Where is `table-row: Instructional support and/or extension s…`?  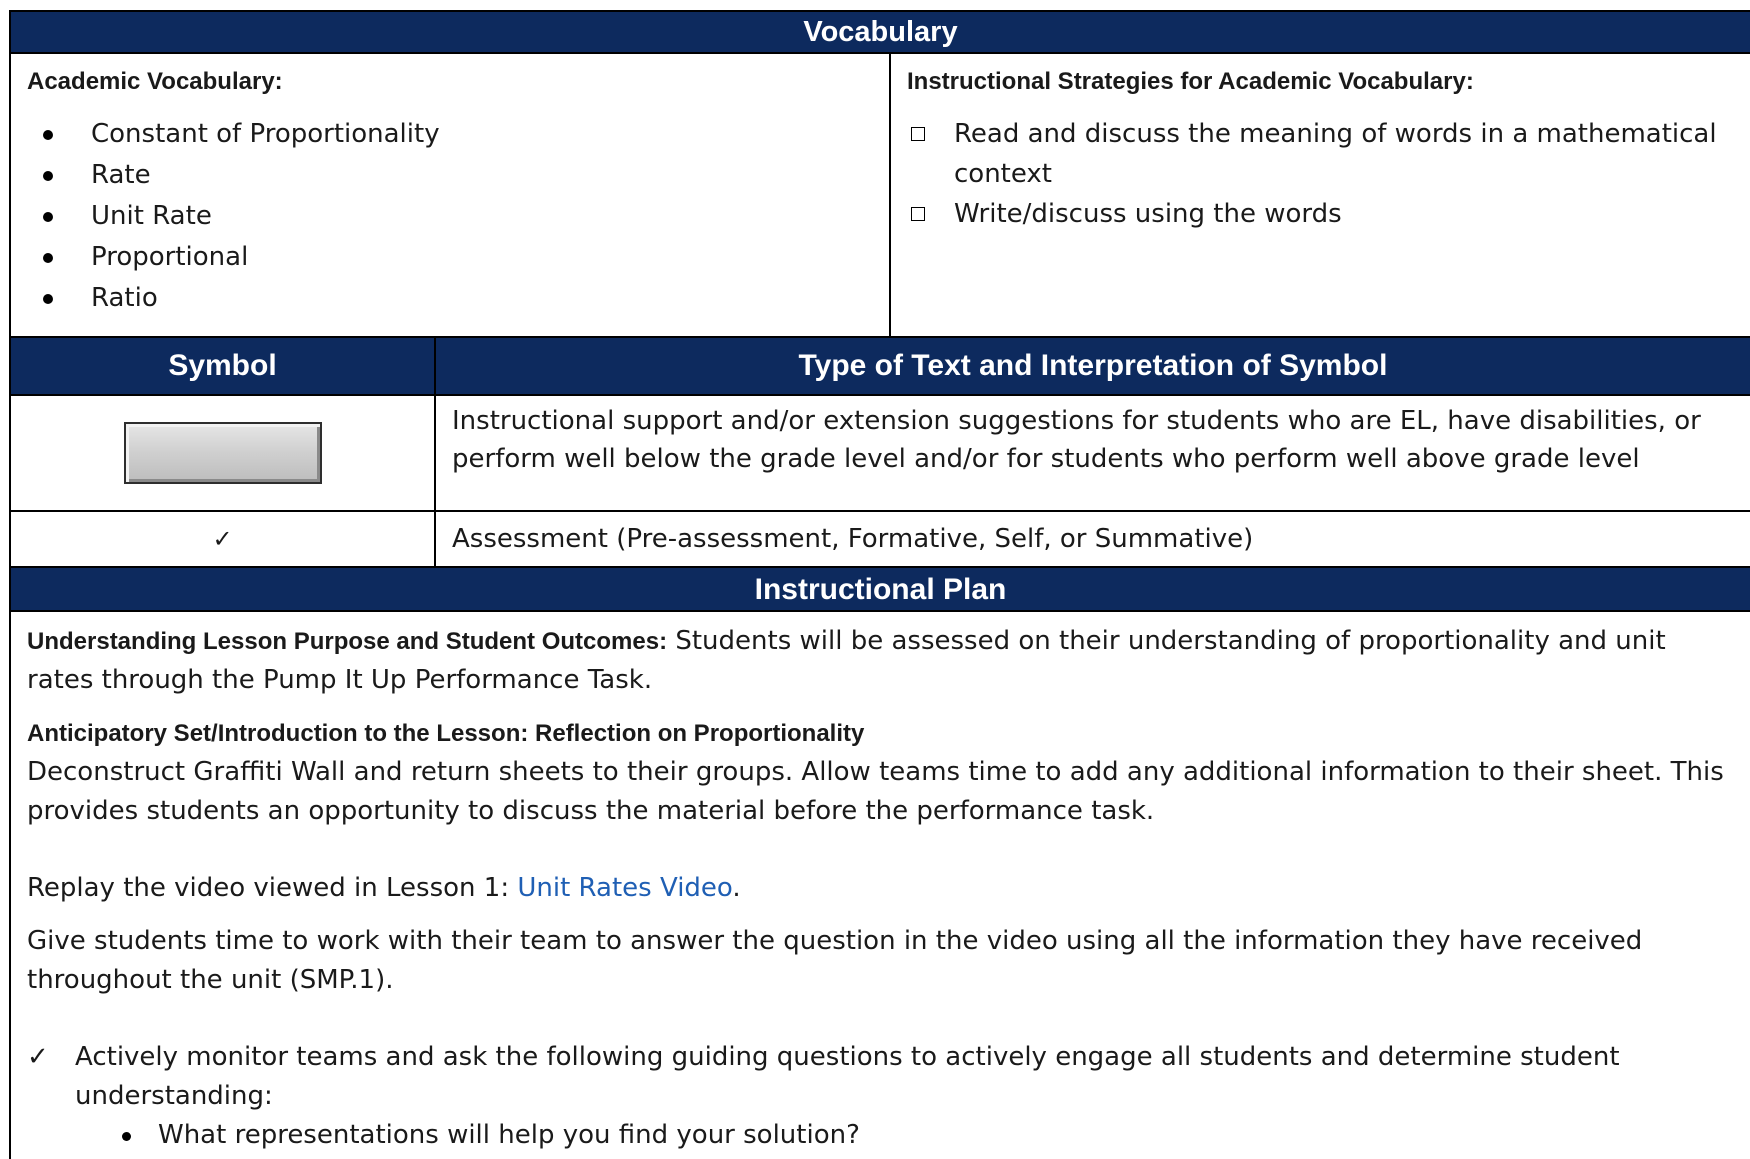 table-row: Instructional support and/or extension s… is located at coordinates (880, 454).